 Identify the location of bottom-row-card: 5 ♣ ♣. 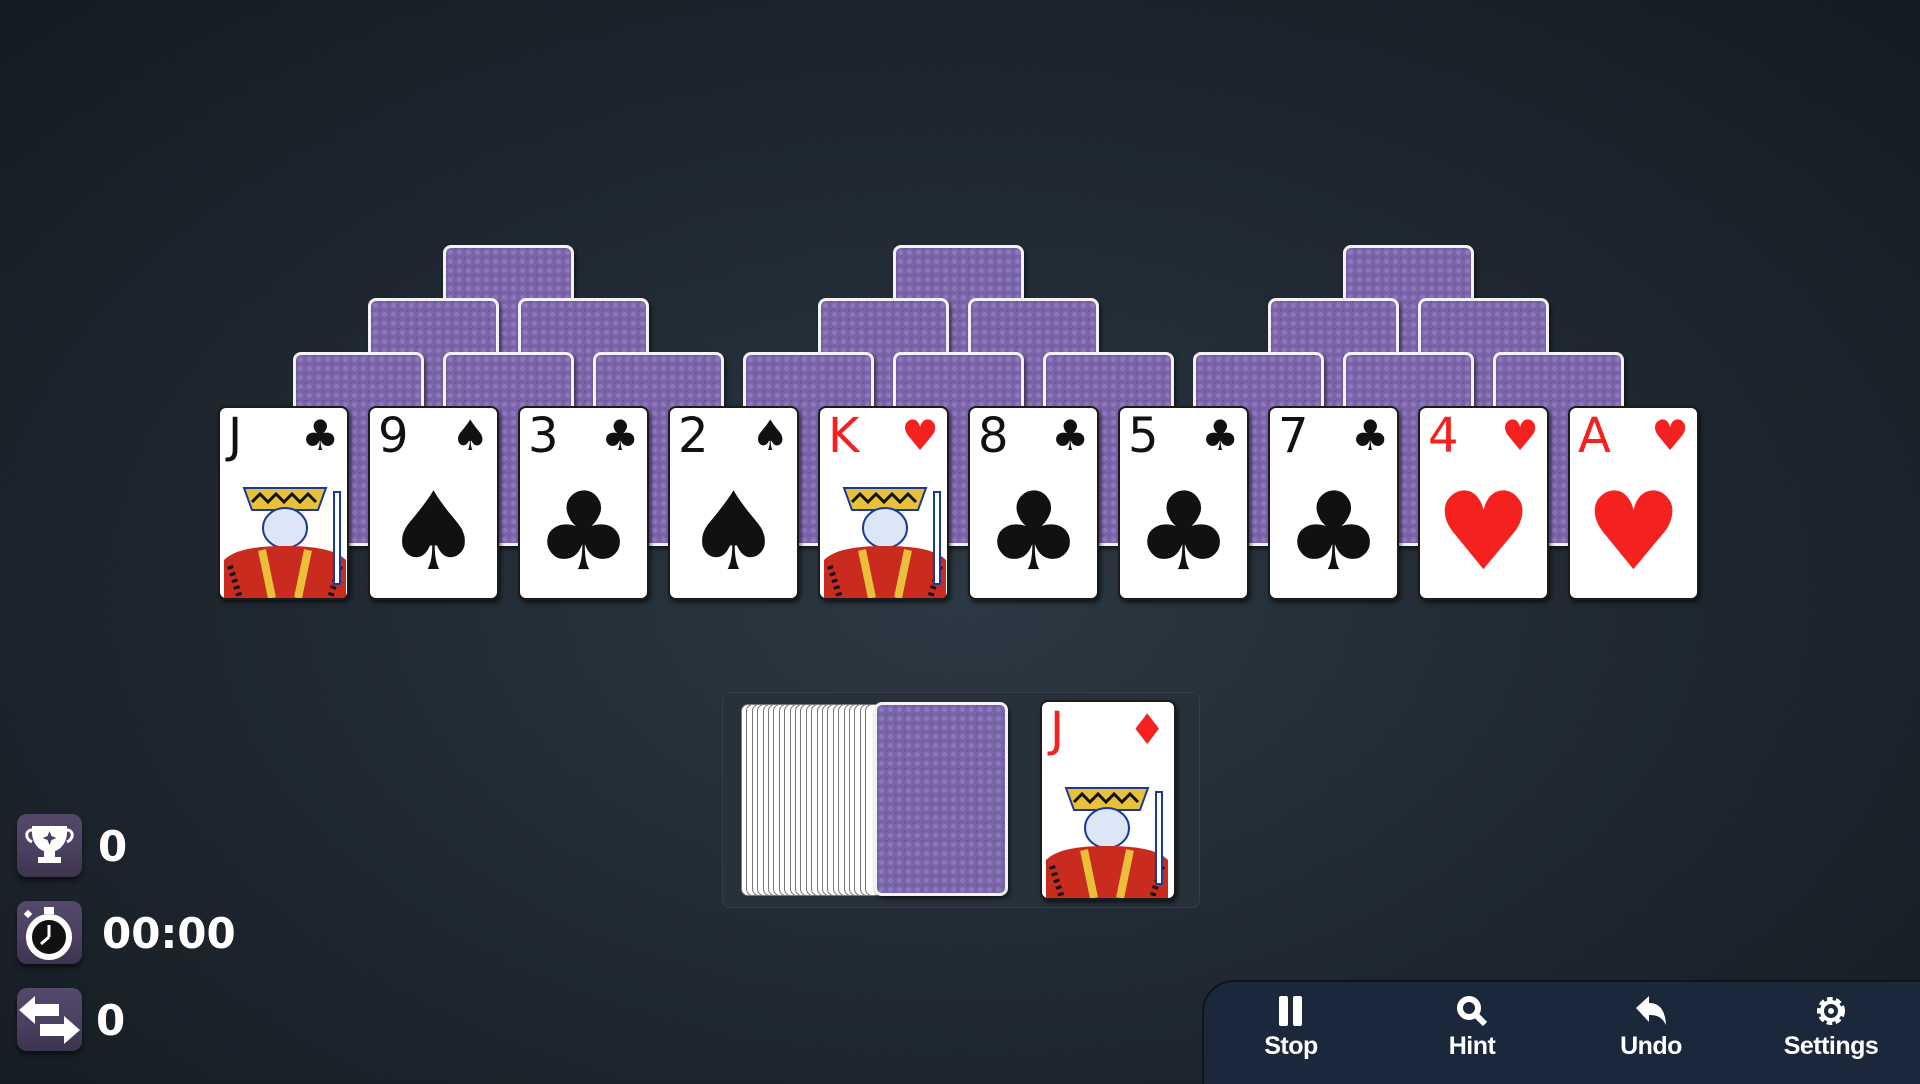
(1183, 503).